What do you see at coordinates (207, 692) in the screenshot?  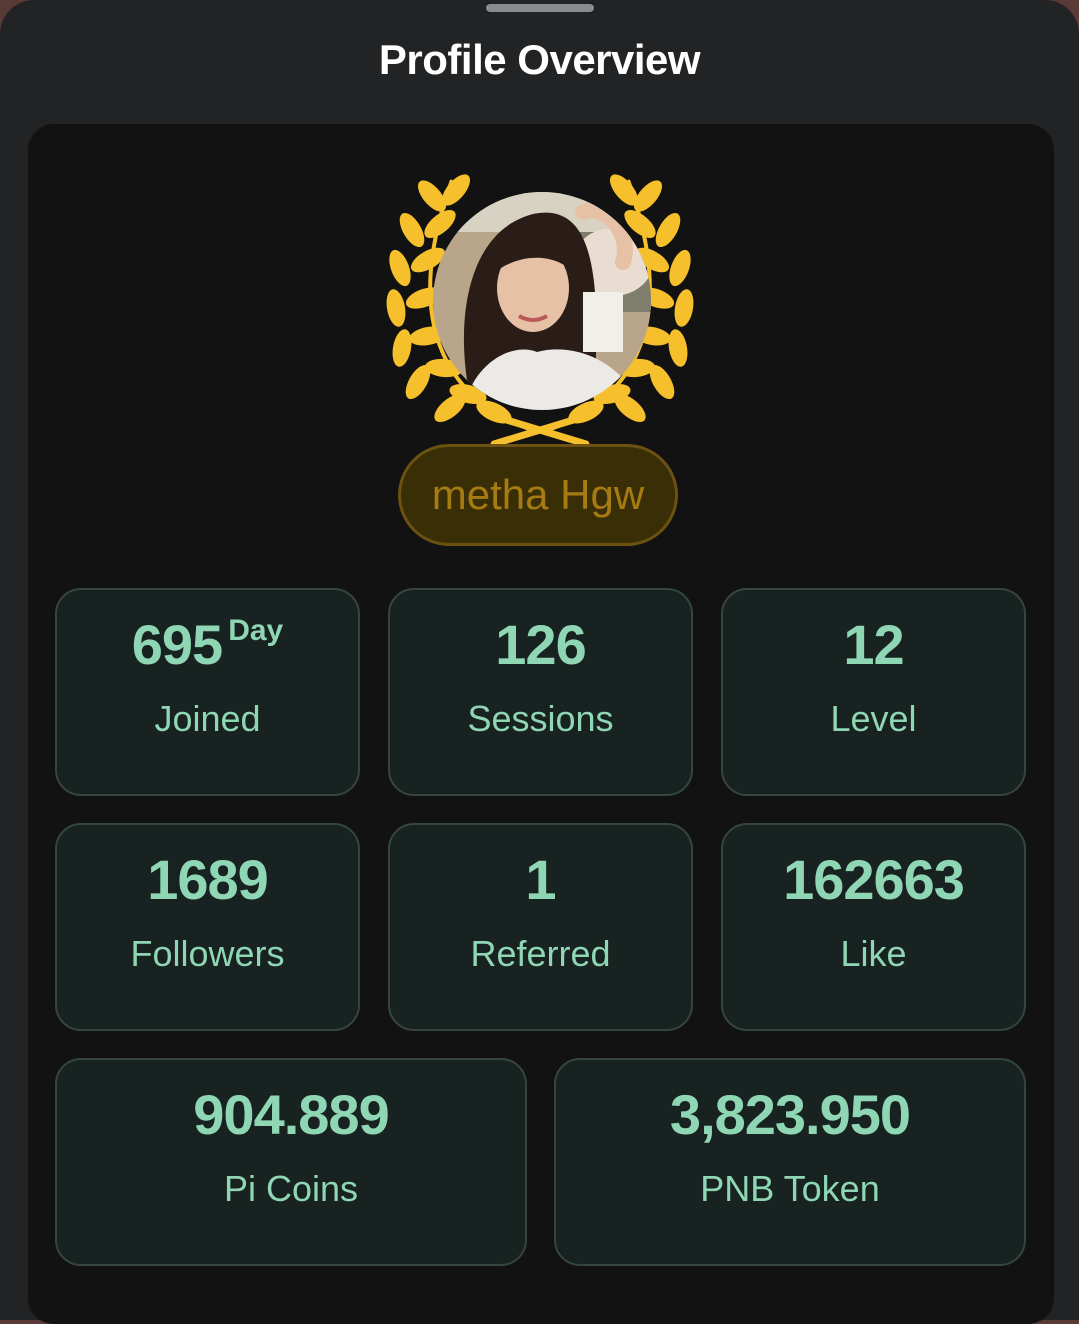 I see `stat-card-joined: 695 Day Joined` at bounding box center [207, 692].